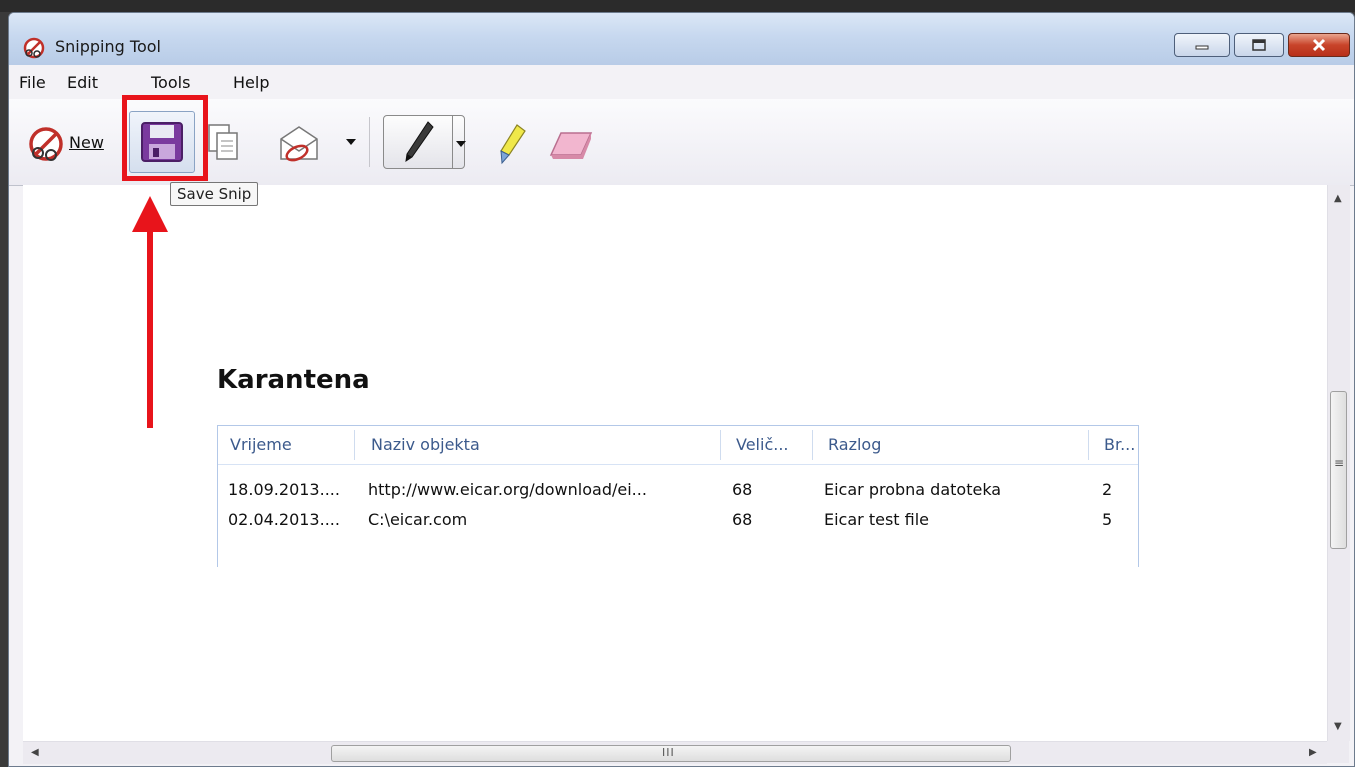 This screenshot has width=1355, height=767. I want to click on scroll-right-icon: ▶, so click(1313, 752).